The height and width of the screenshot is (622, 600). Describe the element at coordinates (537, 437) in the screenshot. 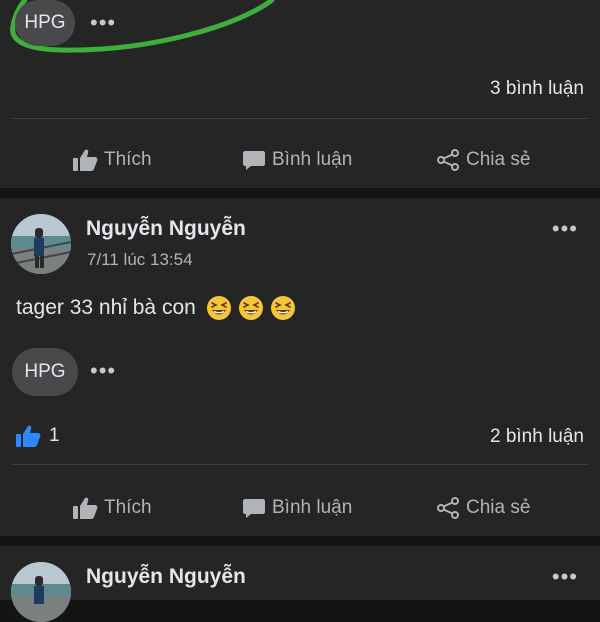

I see `comments-count: 2 bình luận` at that location.